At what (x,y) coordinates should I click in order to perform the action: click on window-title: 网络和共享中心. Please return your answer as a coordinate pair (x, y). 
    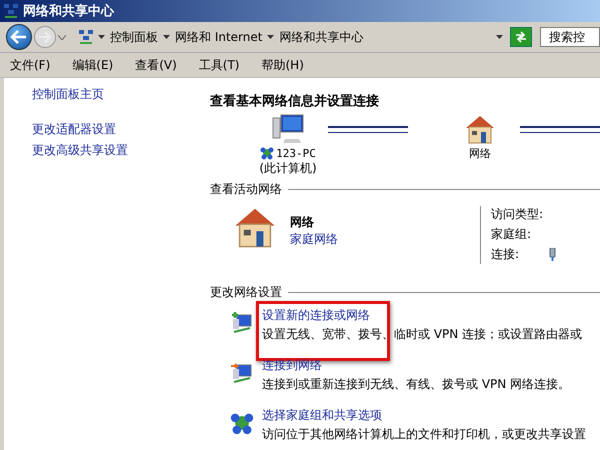
    Looking at the image, I should click on (68, 11).